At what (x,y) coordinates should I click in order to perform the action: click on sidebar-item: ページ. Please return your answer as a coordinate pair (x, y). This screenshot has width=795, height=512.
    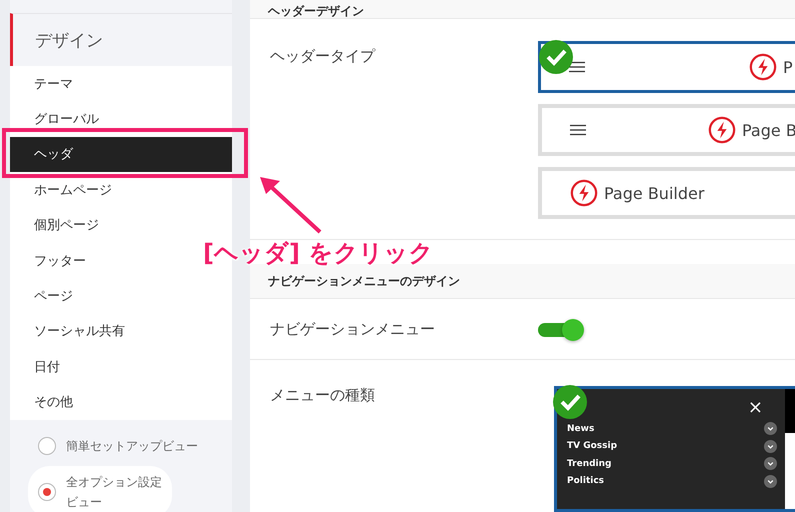
    Looking at the image, I should click on (47, 296).